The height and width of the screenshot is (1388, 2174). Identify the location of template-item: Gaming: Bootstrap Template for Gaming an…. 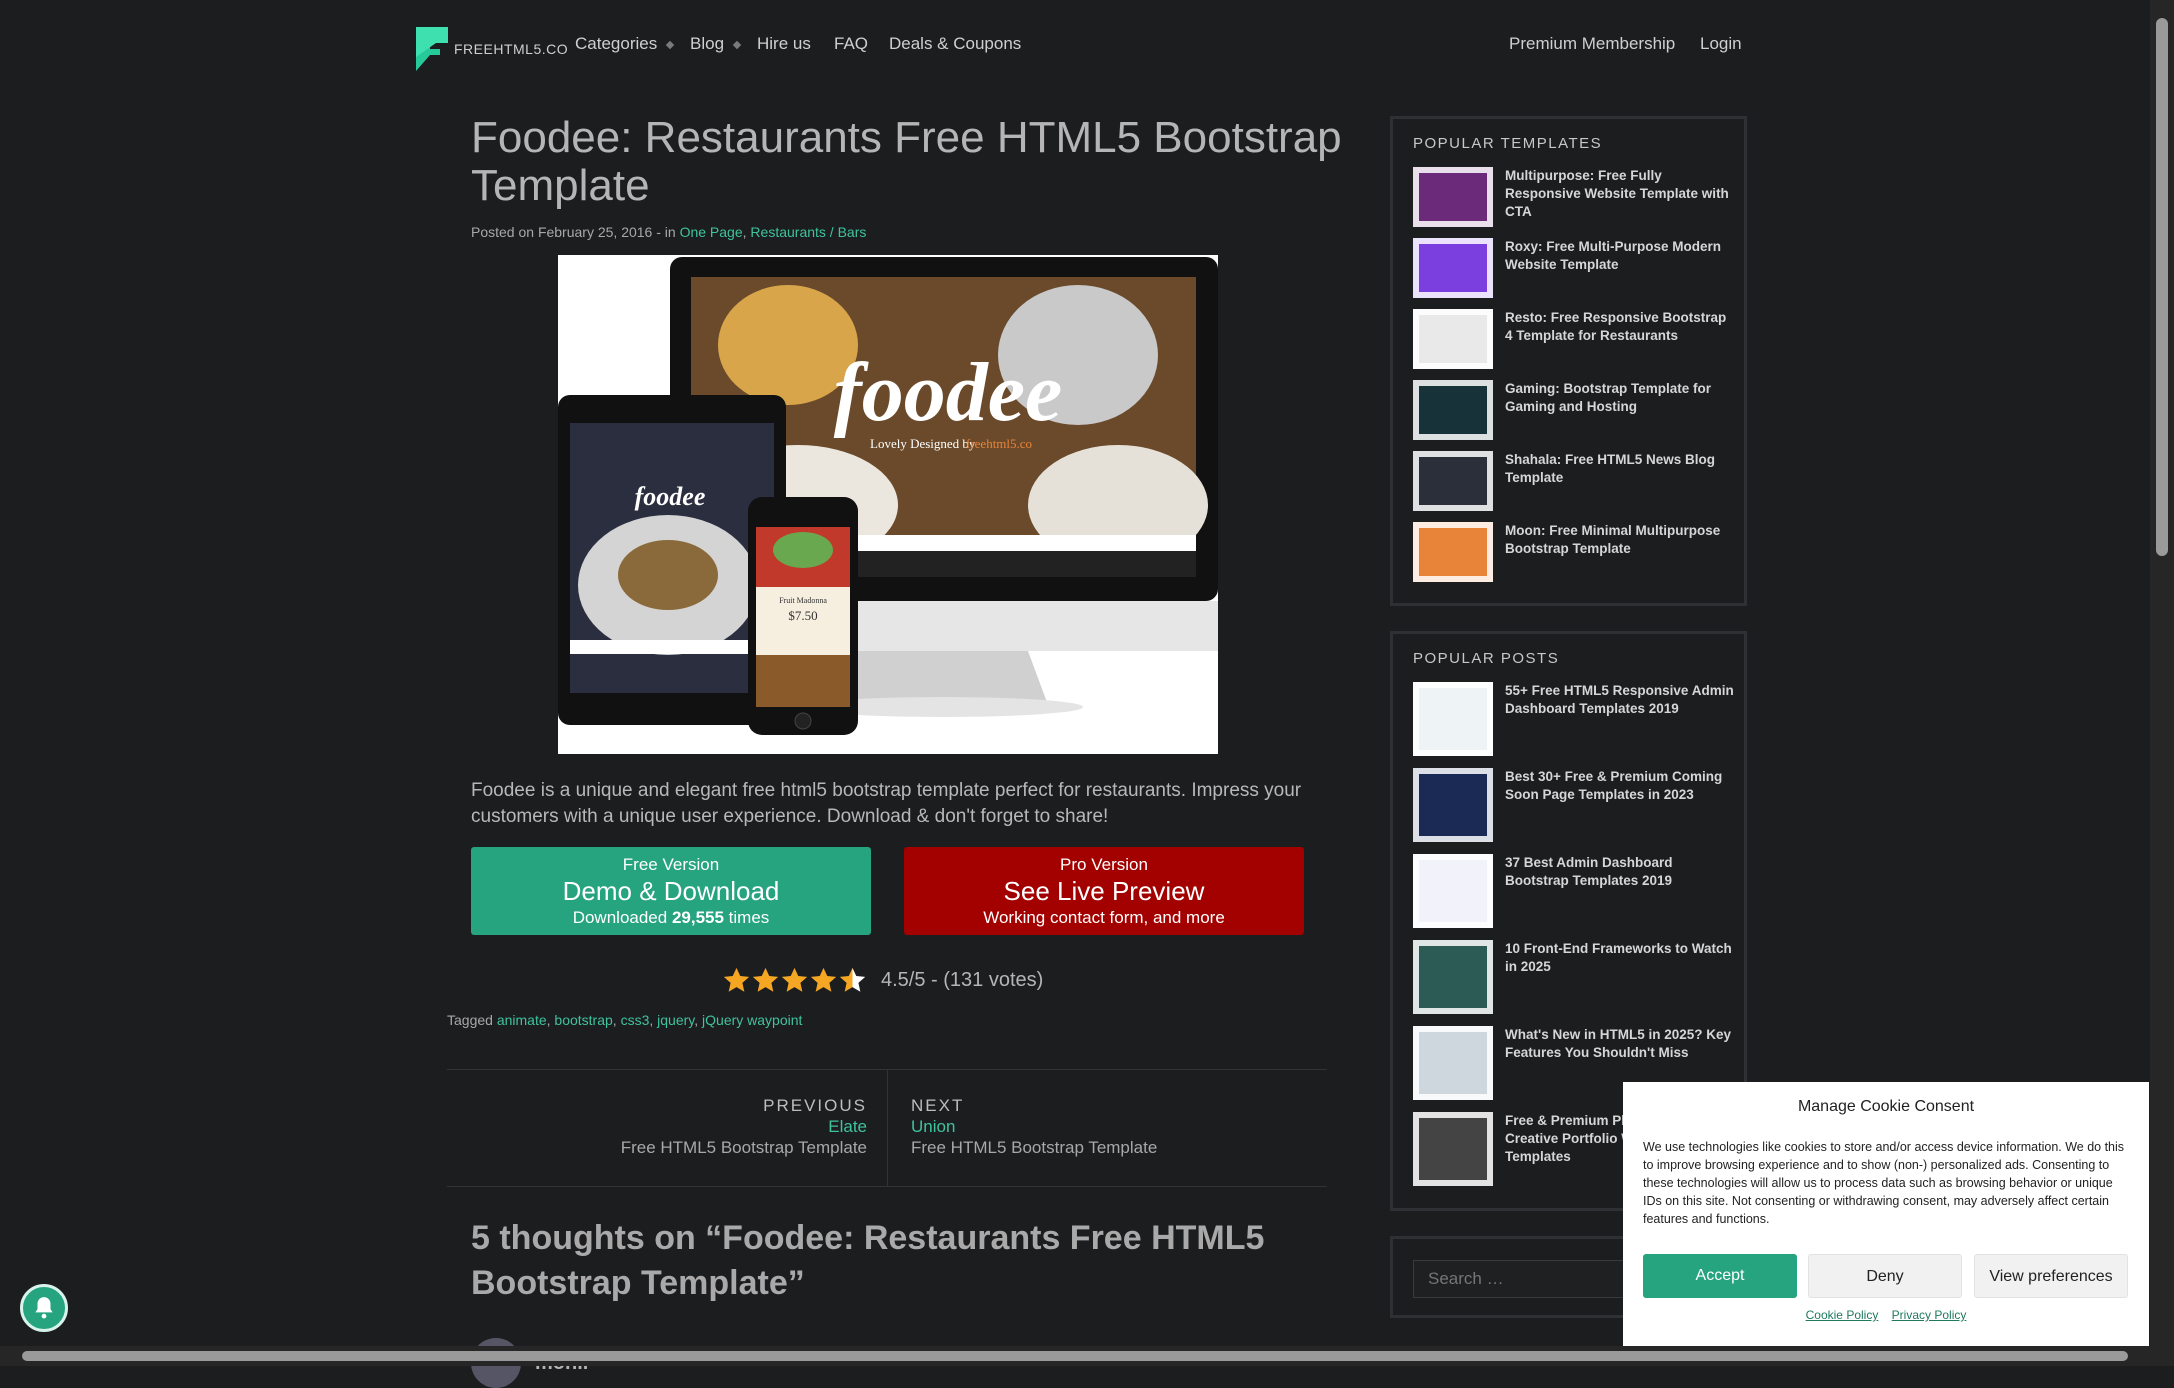
(1574, 410).